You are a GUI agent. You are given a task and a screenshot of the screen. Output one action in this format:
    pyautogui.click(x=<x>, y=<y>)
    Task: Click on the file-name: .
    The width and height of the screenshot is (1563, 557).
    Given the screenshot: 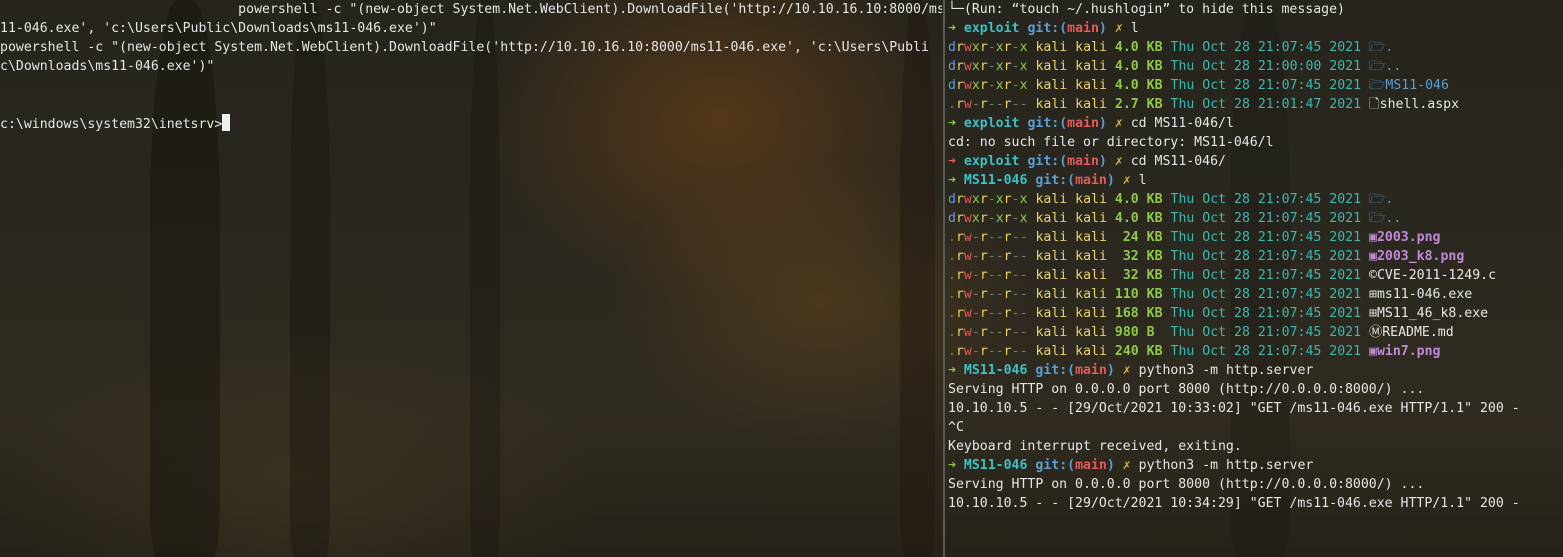 What is the action you would take?
    pyautogui.click(x=1389, y=47)
    